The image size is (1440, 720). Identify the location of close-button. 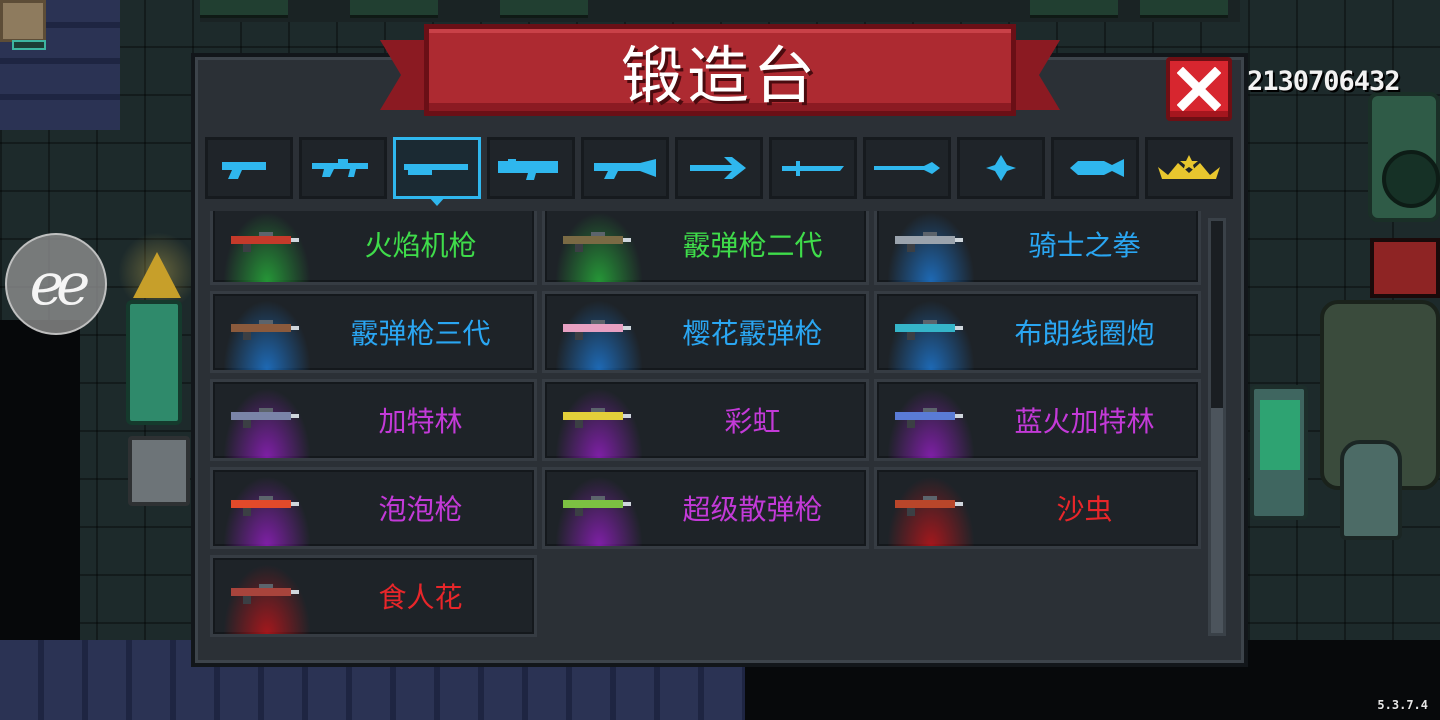
(1199, 89).